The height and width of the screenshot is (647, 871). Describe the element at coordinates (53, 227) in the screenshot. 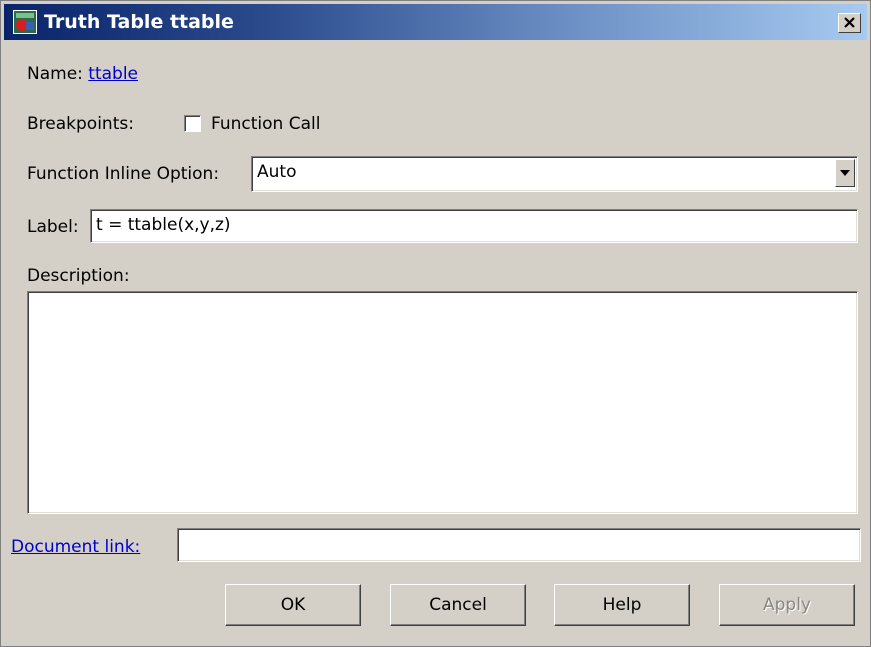

I see `label-field-label: Label:` at that location.